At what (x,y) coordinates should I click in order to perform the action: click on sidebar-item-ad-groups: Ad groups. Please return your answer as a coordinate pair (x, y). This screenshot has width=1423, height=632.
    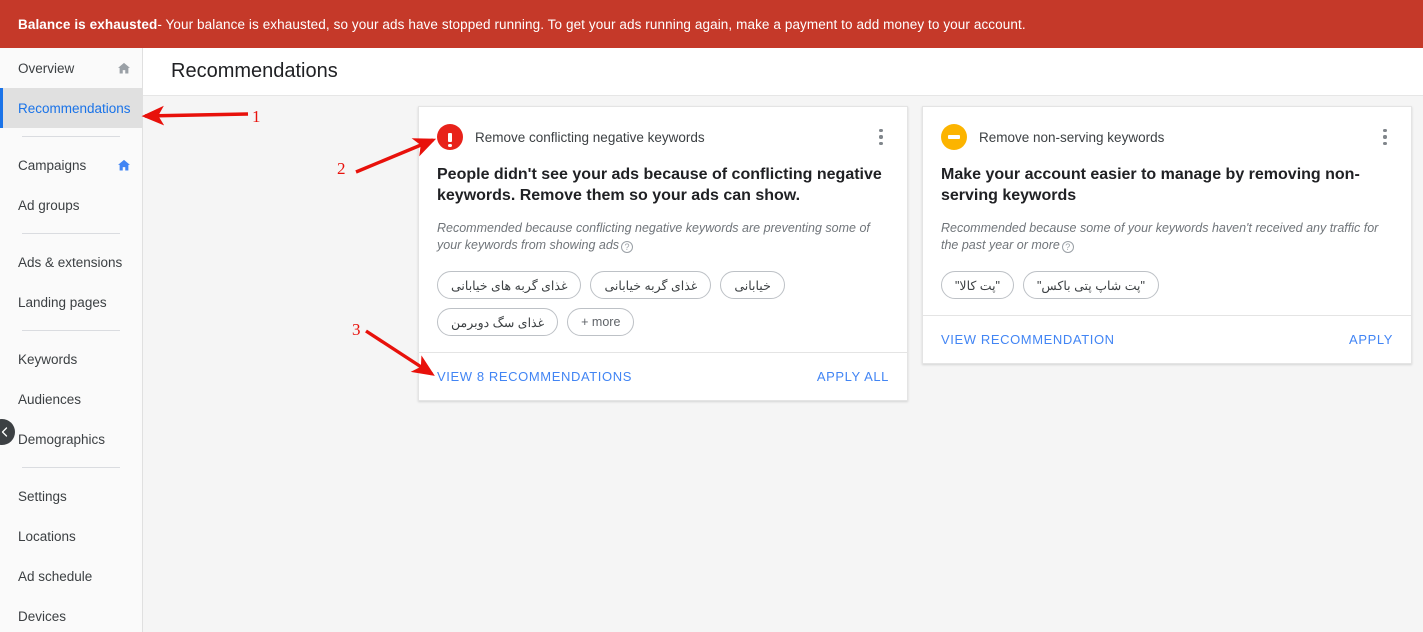
    Looking at the image, I should click on (71, 205).